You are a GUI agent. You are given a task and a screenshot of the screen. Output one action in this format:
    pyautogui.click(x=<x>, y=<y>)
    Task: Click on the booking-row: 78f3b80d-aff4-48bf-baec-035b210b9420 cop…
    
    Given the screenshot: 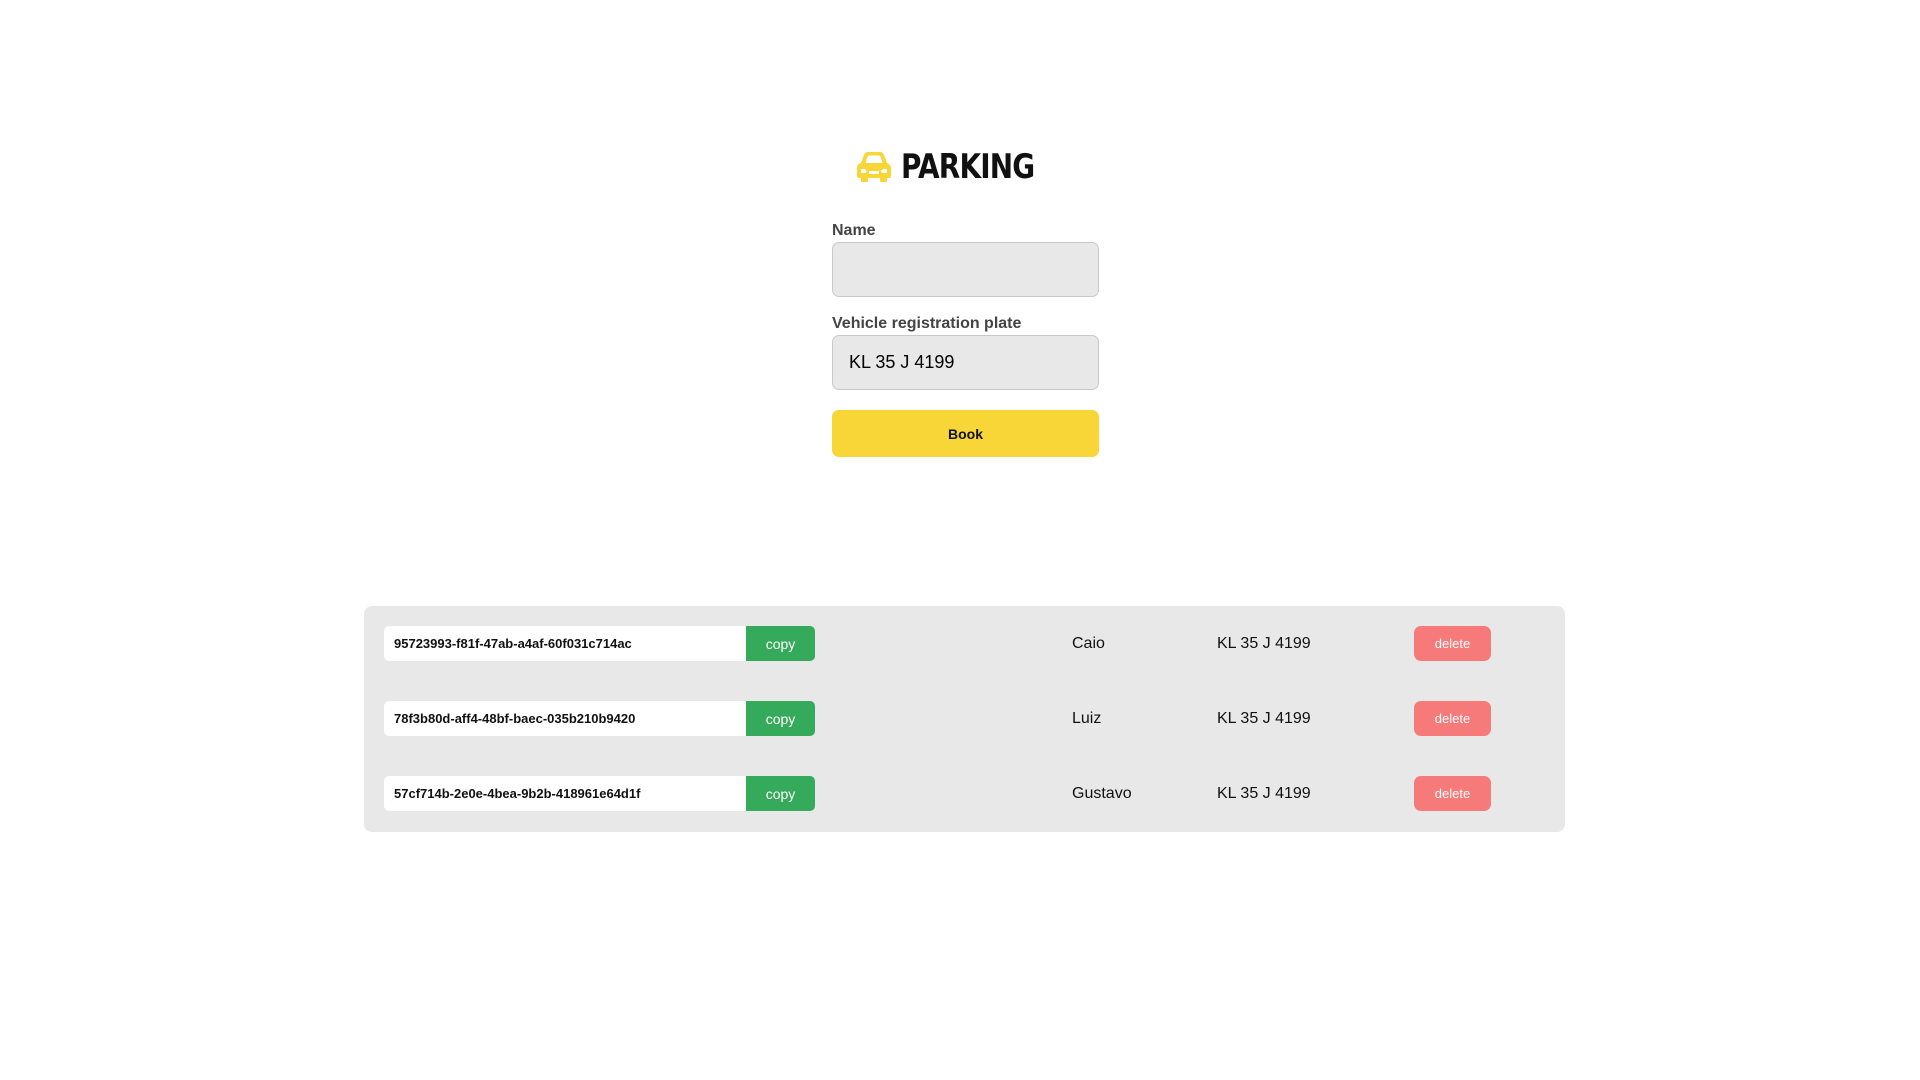 What is the action you would take?
    pyautogui.click(x=964, y=718)
    